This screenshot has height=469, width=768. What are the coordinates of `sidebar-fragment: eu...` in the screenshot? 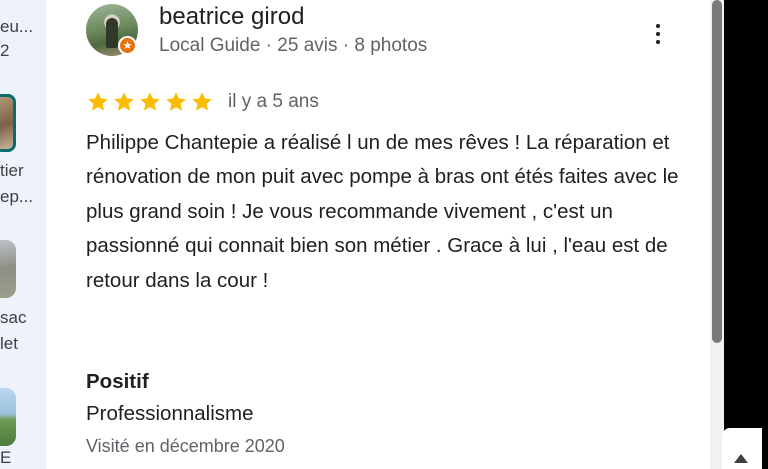 It's located at (17, 26).